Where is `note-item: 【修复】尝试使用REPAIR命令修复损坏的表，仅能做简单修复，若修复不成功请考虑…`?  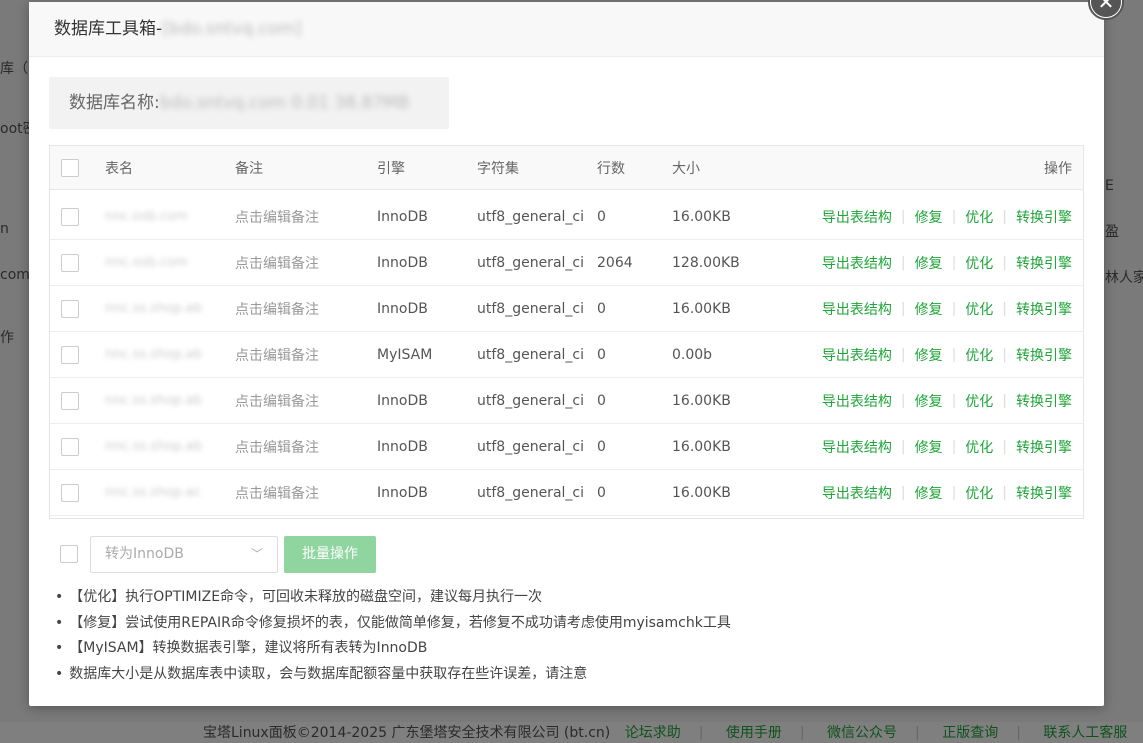
note-item: 【修复】尝试使用REPAIR命令修复损坏的表，仅能做简单修复，若修复不成功请考虑… is located at coordinates (393, 624).